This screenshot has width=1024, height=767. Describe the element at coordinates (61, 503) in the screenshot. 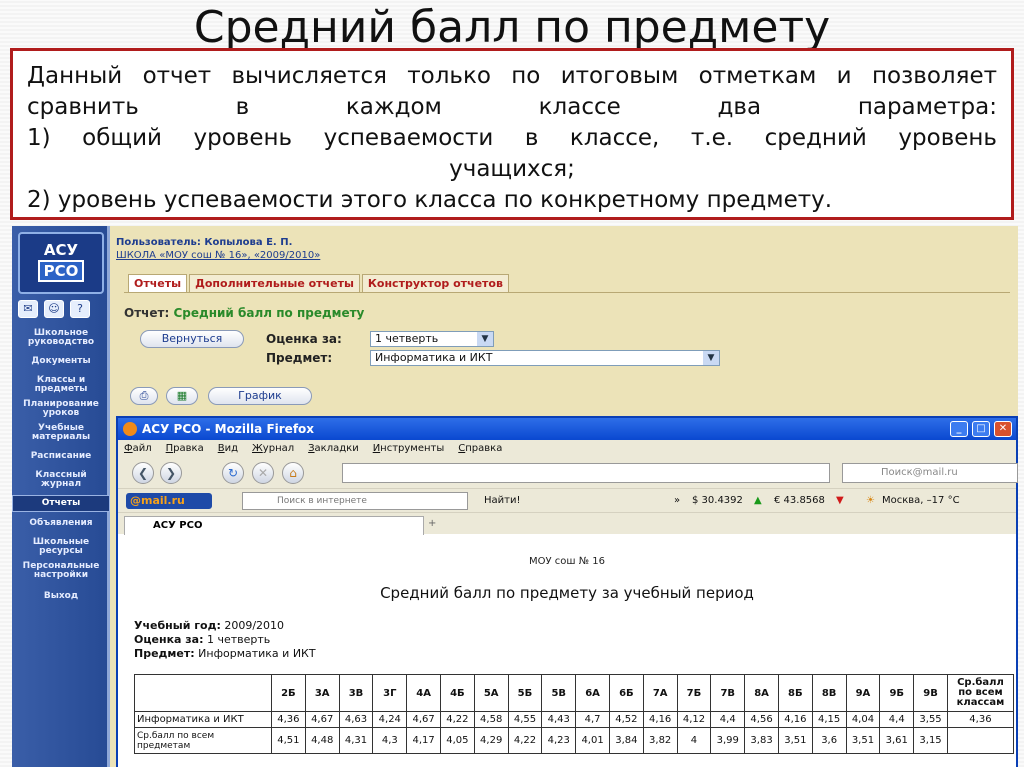

I see `sidebar-item-reports: Отчеты` at that location.